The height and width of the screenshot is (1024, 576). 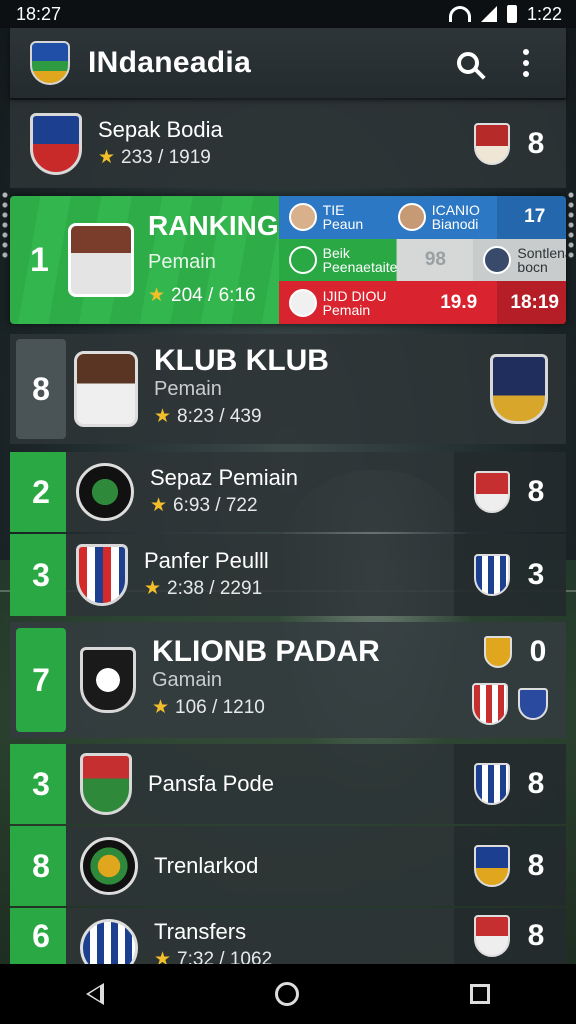 What do you see at coordinates (188, 389) in the screenshot?
I see `club-sub: Pemain` at bounding box center [188, 389].